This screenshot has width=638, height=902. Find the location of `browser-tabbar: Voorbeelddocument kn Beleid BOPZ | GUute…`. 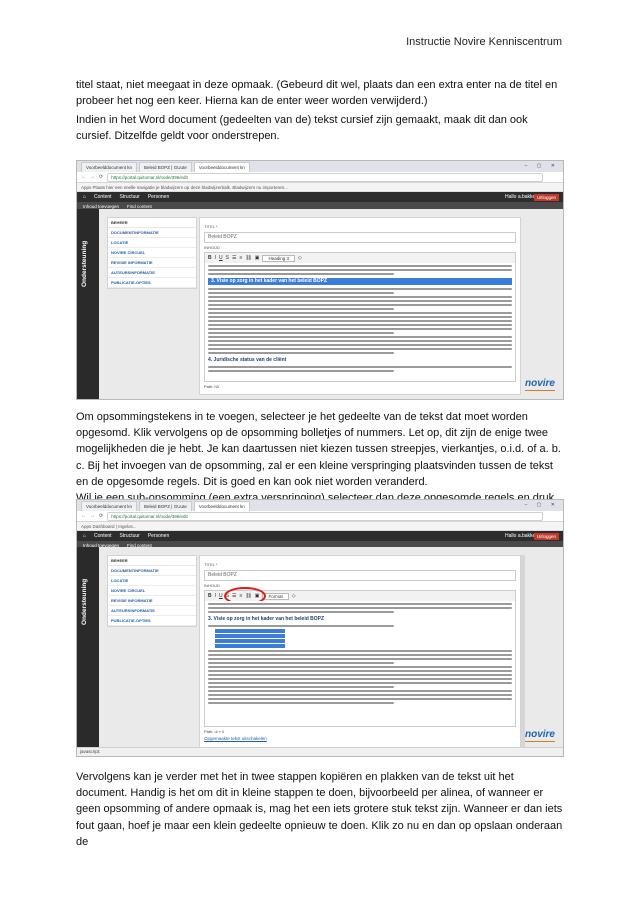

browser-tabbar: Voorbeelddocument kn Beleid BOPZ | GUute… is located at coordinates (320, 166).